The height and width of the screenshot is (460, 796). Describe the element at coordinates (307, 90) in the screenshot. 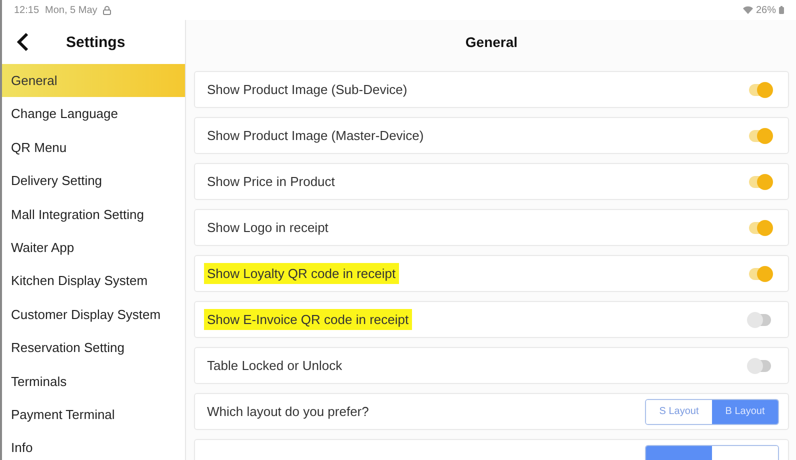

I see `setting-label: Show Product Image (Sub-Device)` at that location.